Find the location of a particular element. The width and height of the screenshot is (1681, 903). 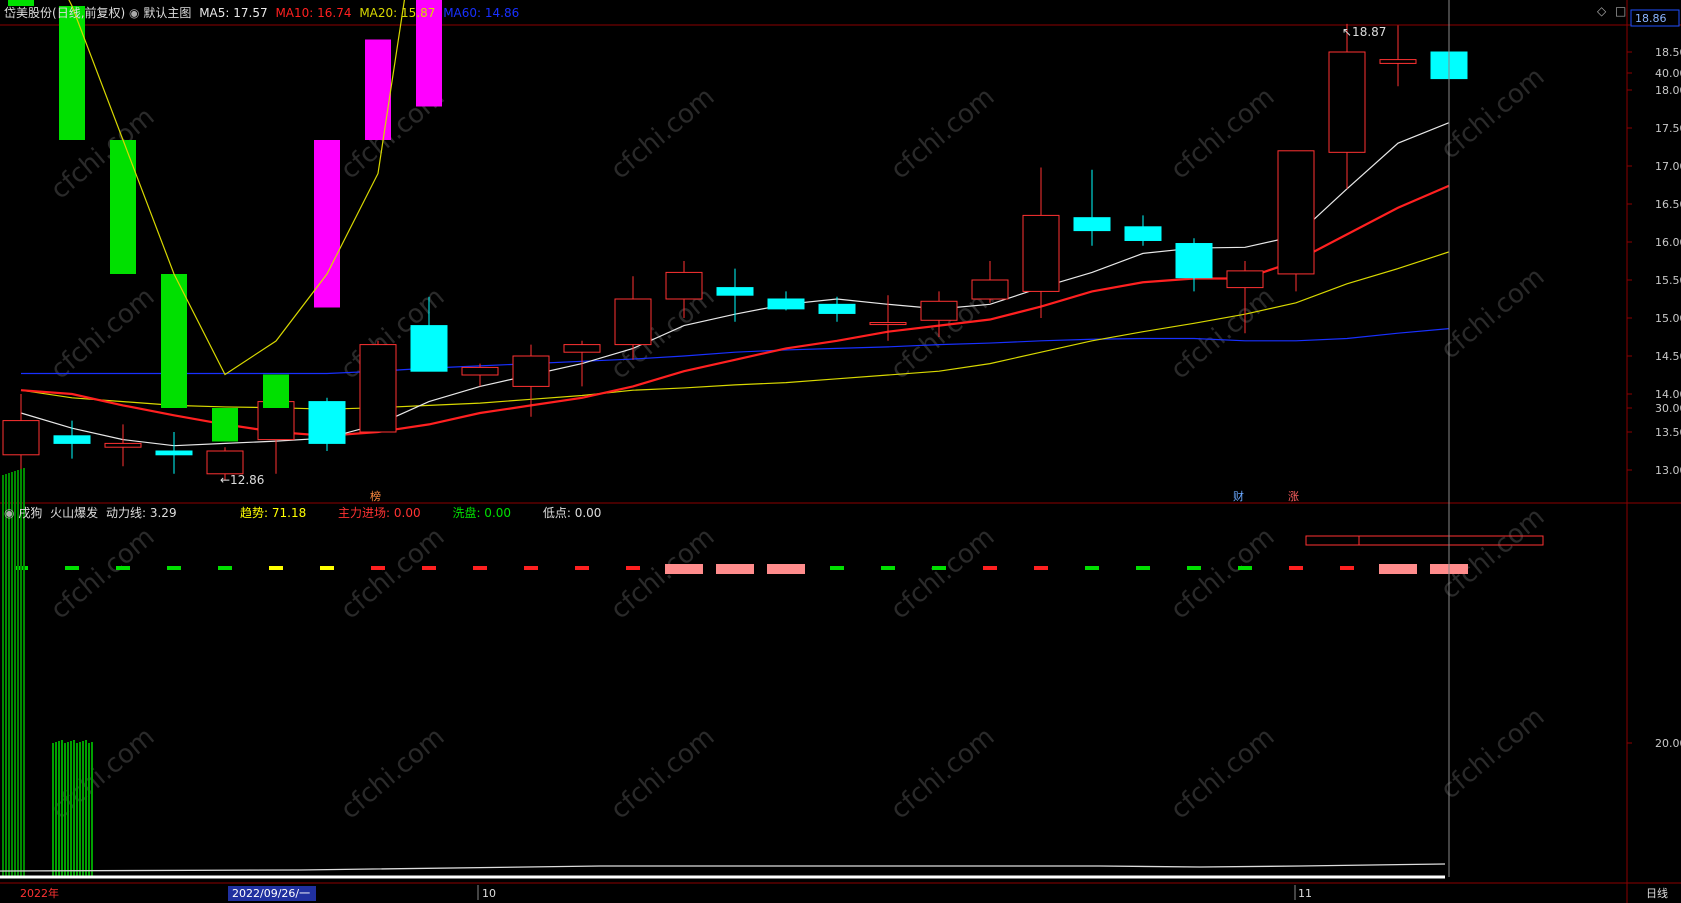

template-label: 默认主图 is located at coordinates (167, 13).